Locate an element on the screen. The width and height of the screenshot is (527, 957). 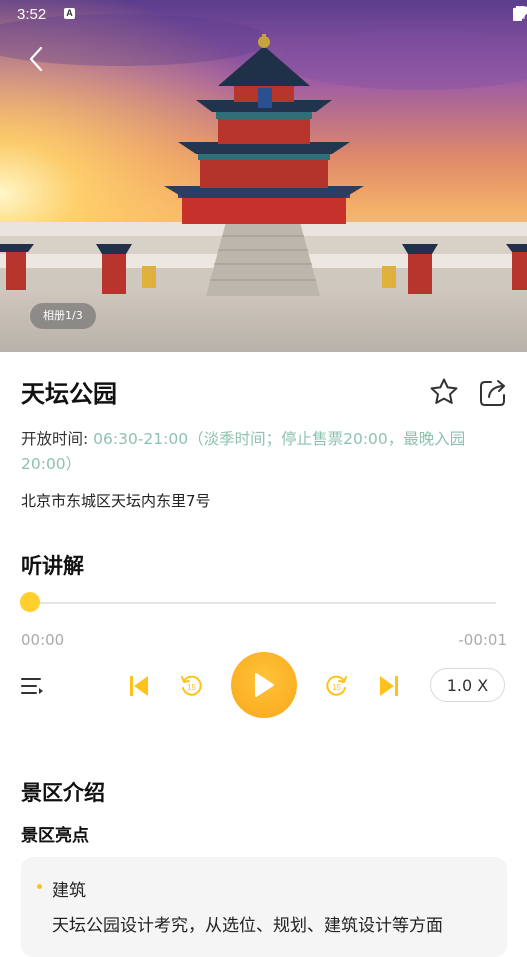
rewind-15-icon: 15 is located at coordinates (191, 685).